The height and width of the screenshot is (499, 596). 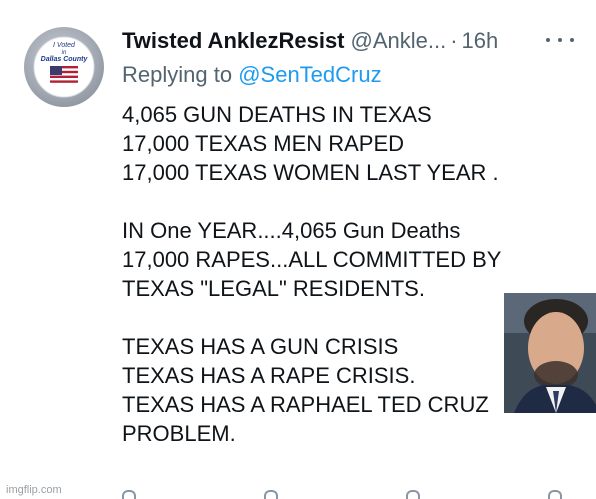 I want to click on avatar: I Voted in Dallas County, so click(x=64, y=67).